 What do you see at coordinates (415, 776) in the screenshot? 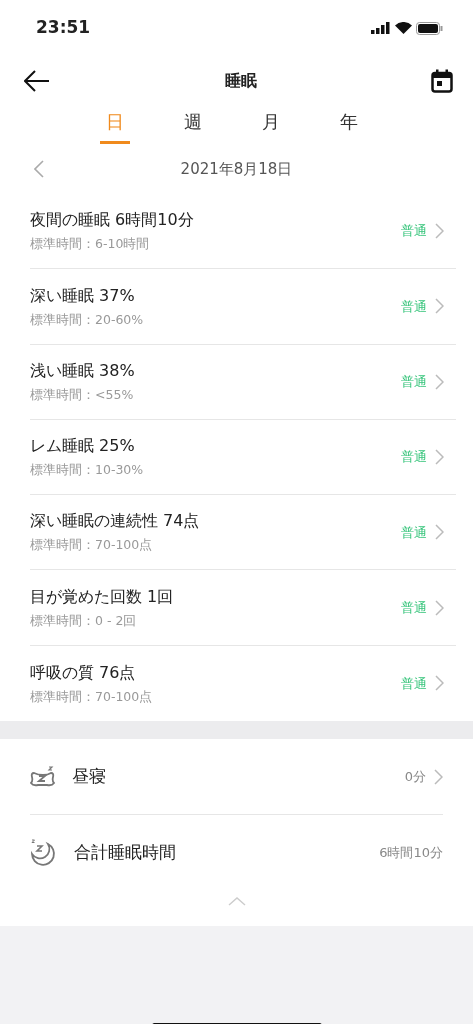
I see `summary-value: 0分` at bounding box center [415, 776].